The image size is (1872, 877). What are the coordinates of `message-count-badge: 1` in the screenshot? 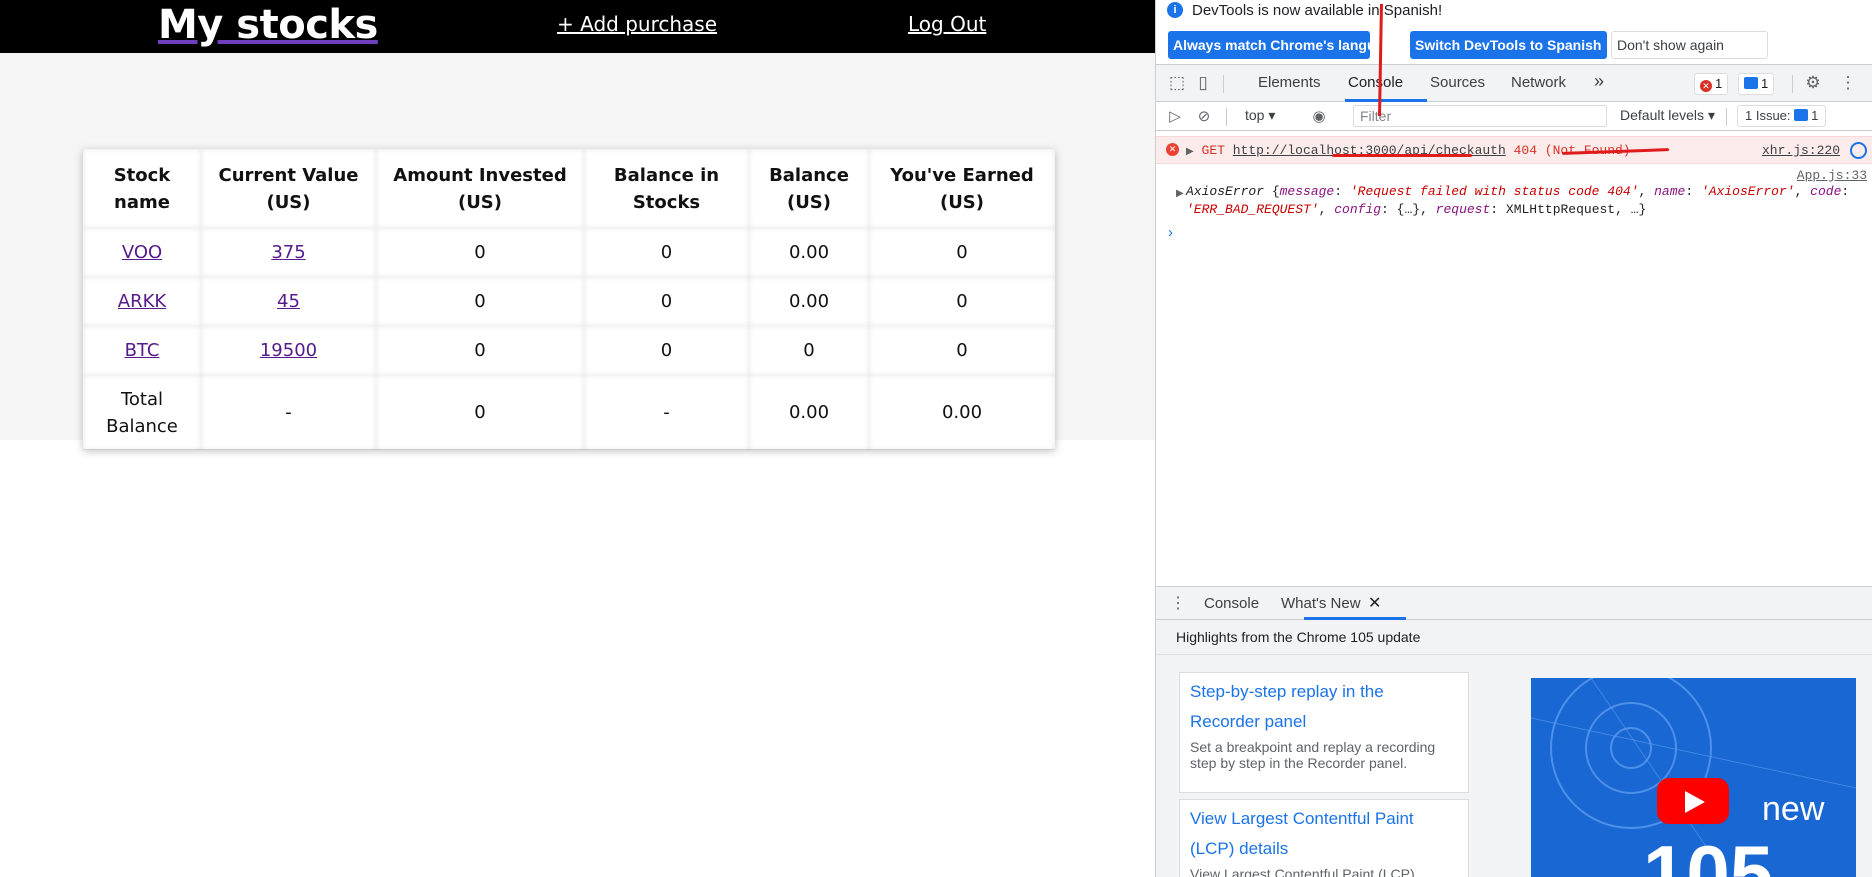 It's located at (1756, 84).